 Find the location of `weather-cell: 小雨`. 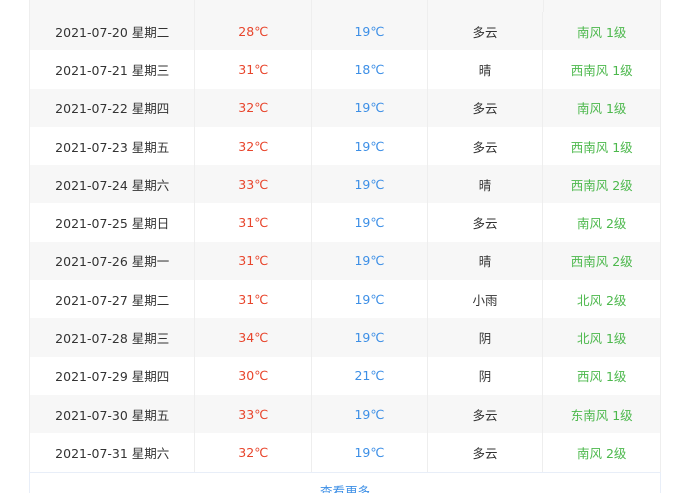

weather-cell: 小雨 is located at coordinates (486, 299).